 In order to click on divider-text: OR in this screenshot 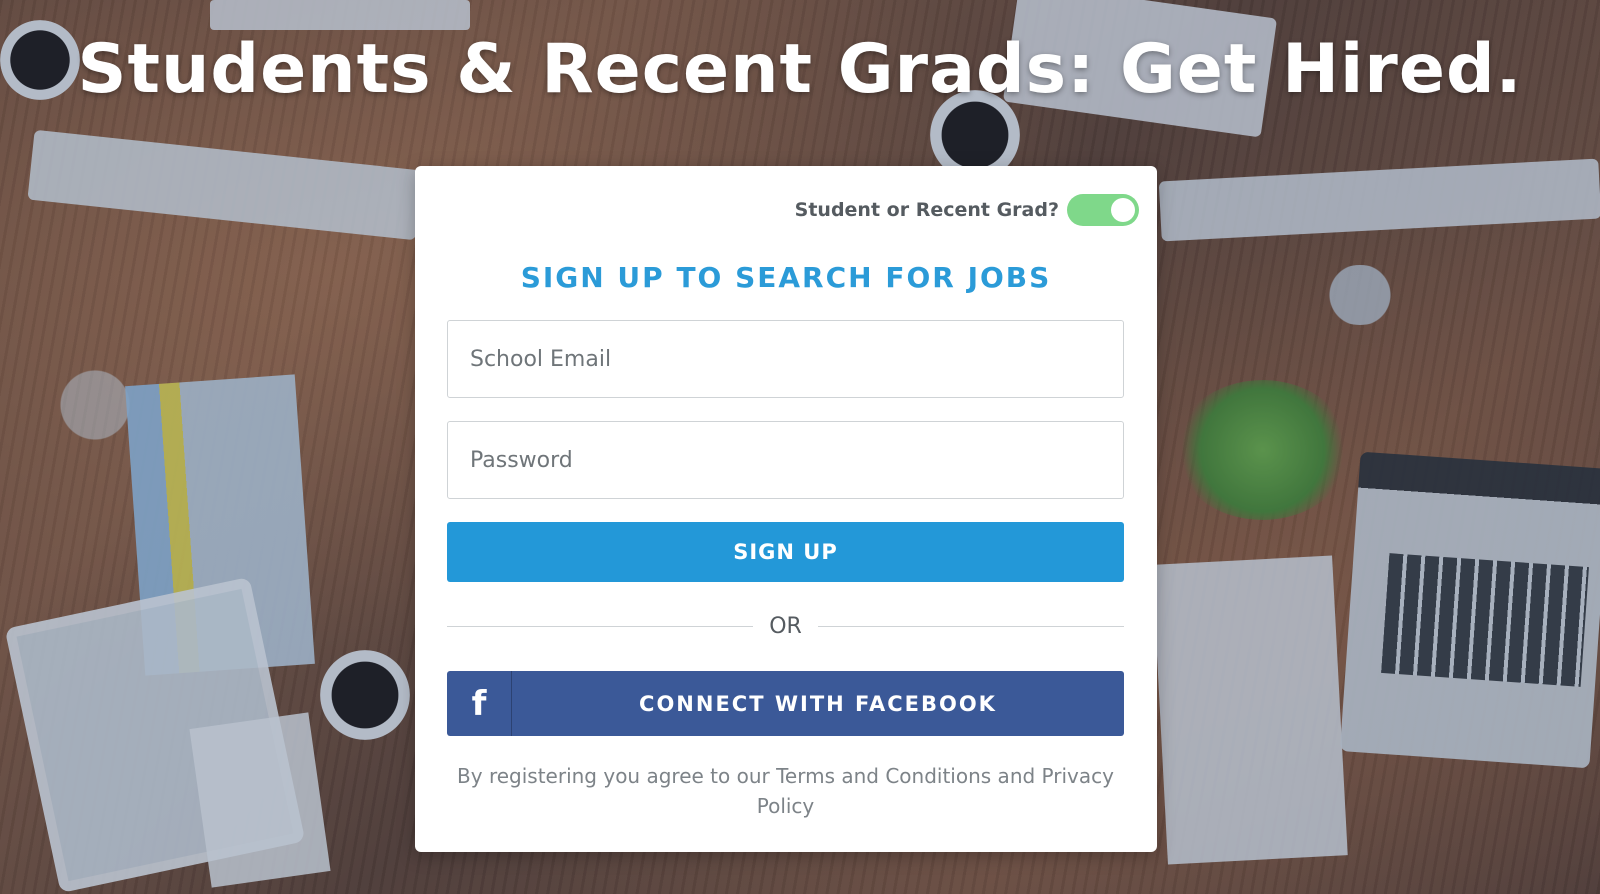, I will do `click(785, 626)`.